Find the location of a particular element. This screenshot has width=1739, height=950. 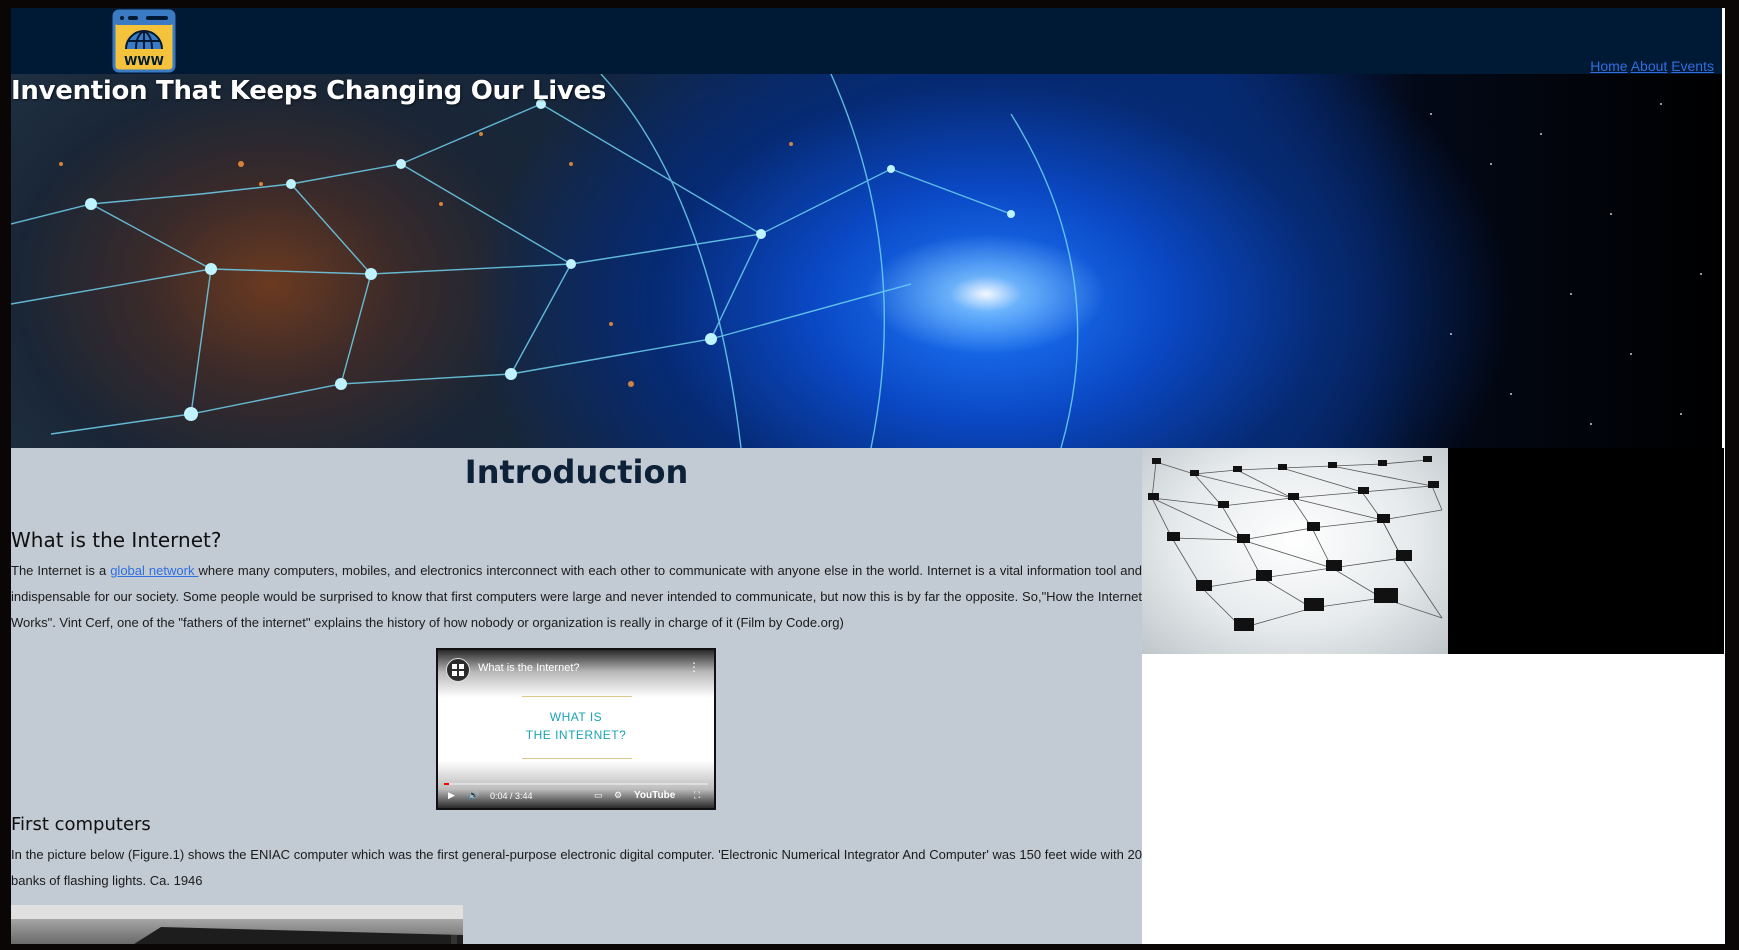

top-nav: Home About Events is located at coordinates (1652, 66).